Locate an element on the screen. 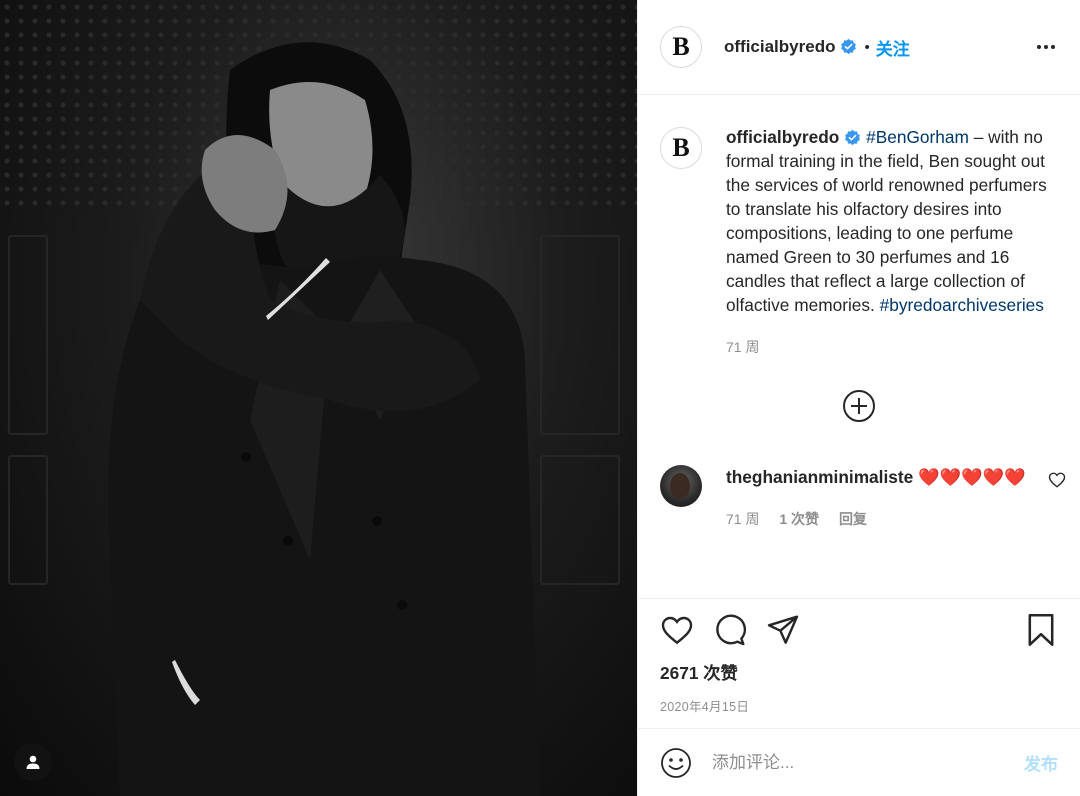  save-button is located at coordinates (1041, 630).